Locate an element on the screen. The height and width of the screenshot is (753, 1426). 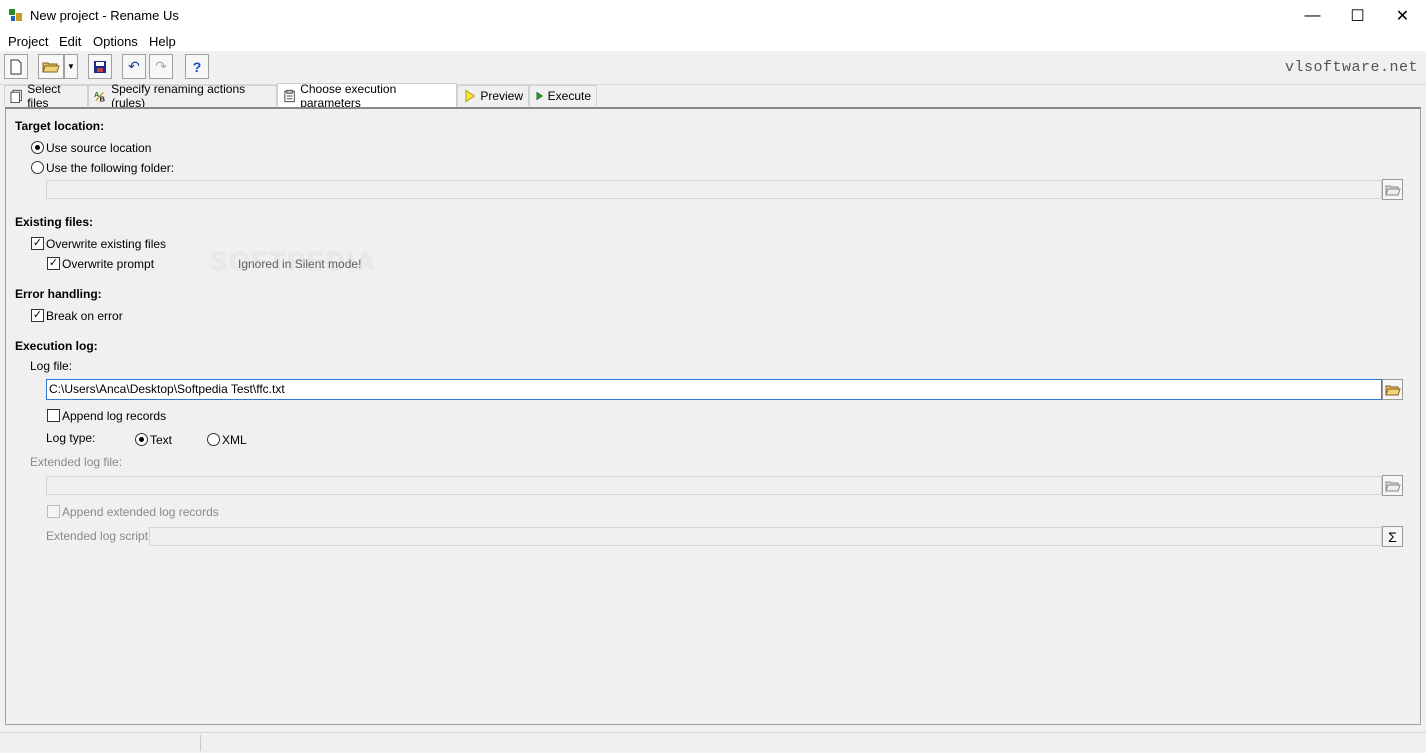
brand-label: vlsoftware.net is located at coordinates (1351, 67).